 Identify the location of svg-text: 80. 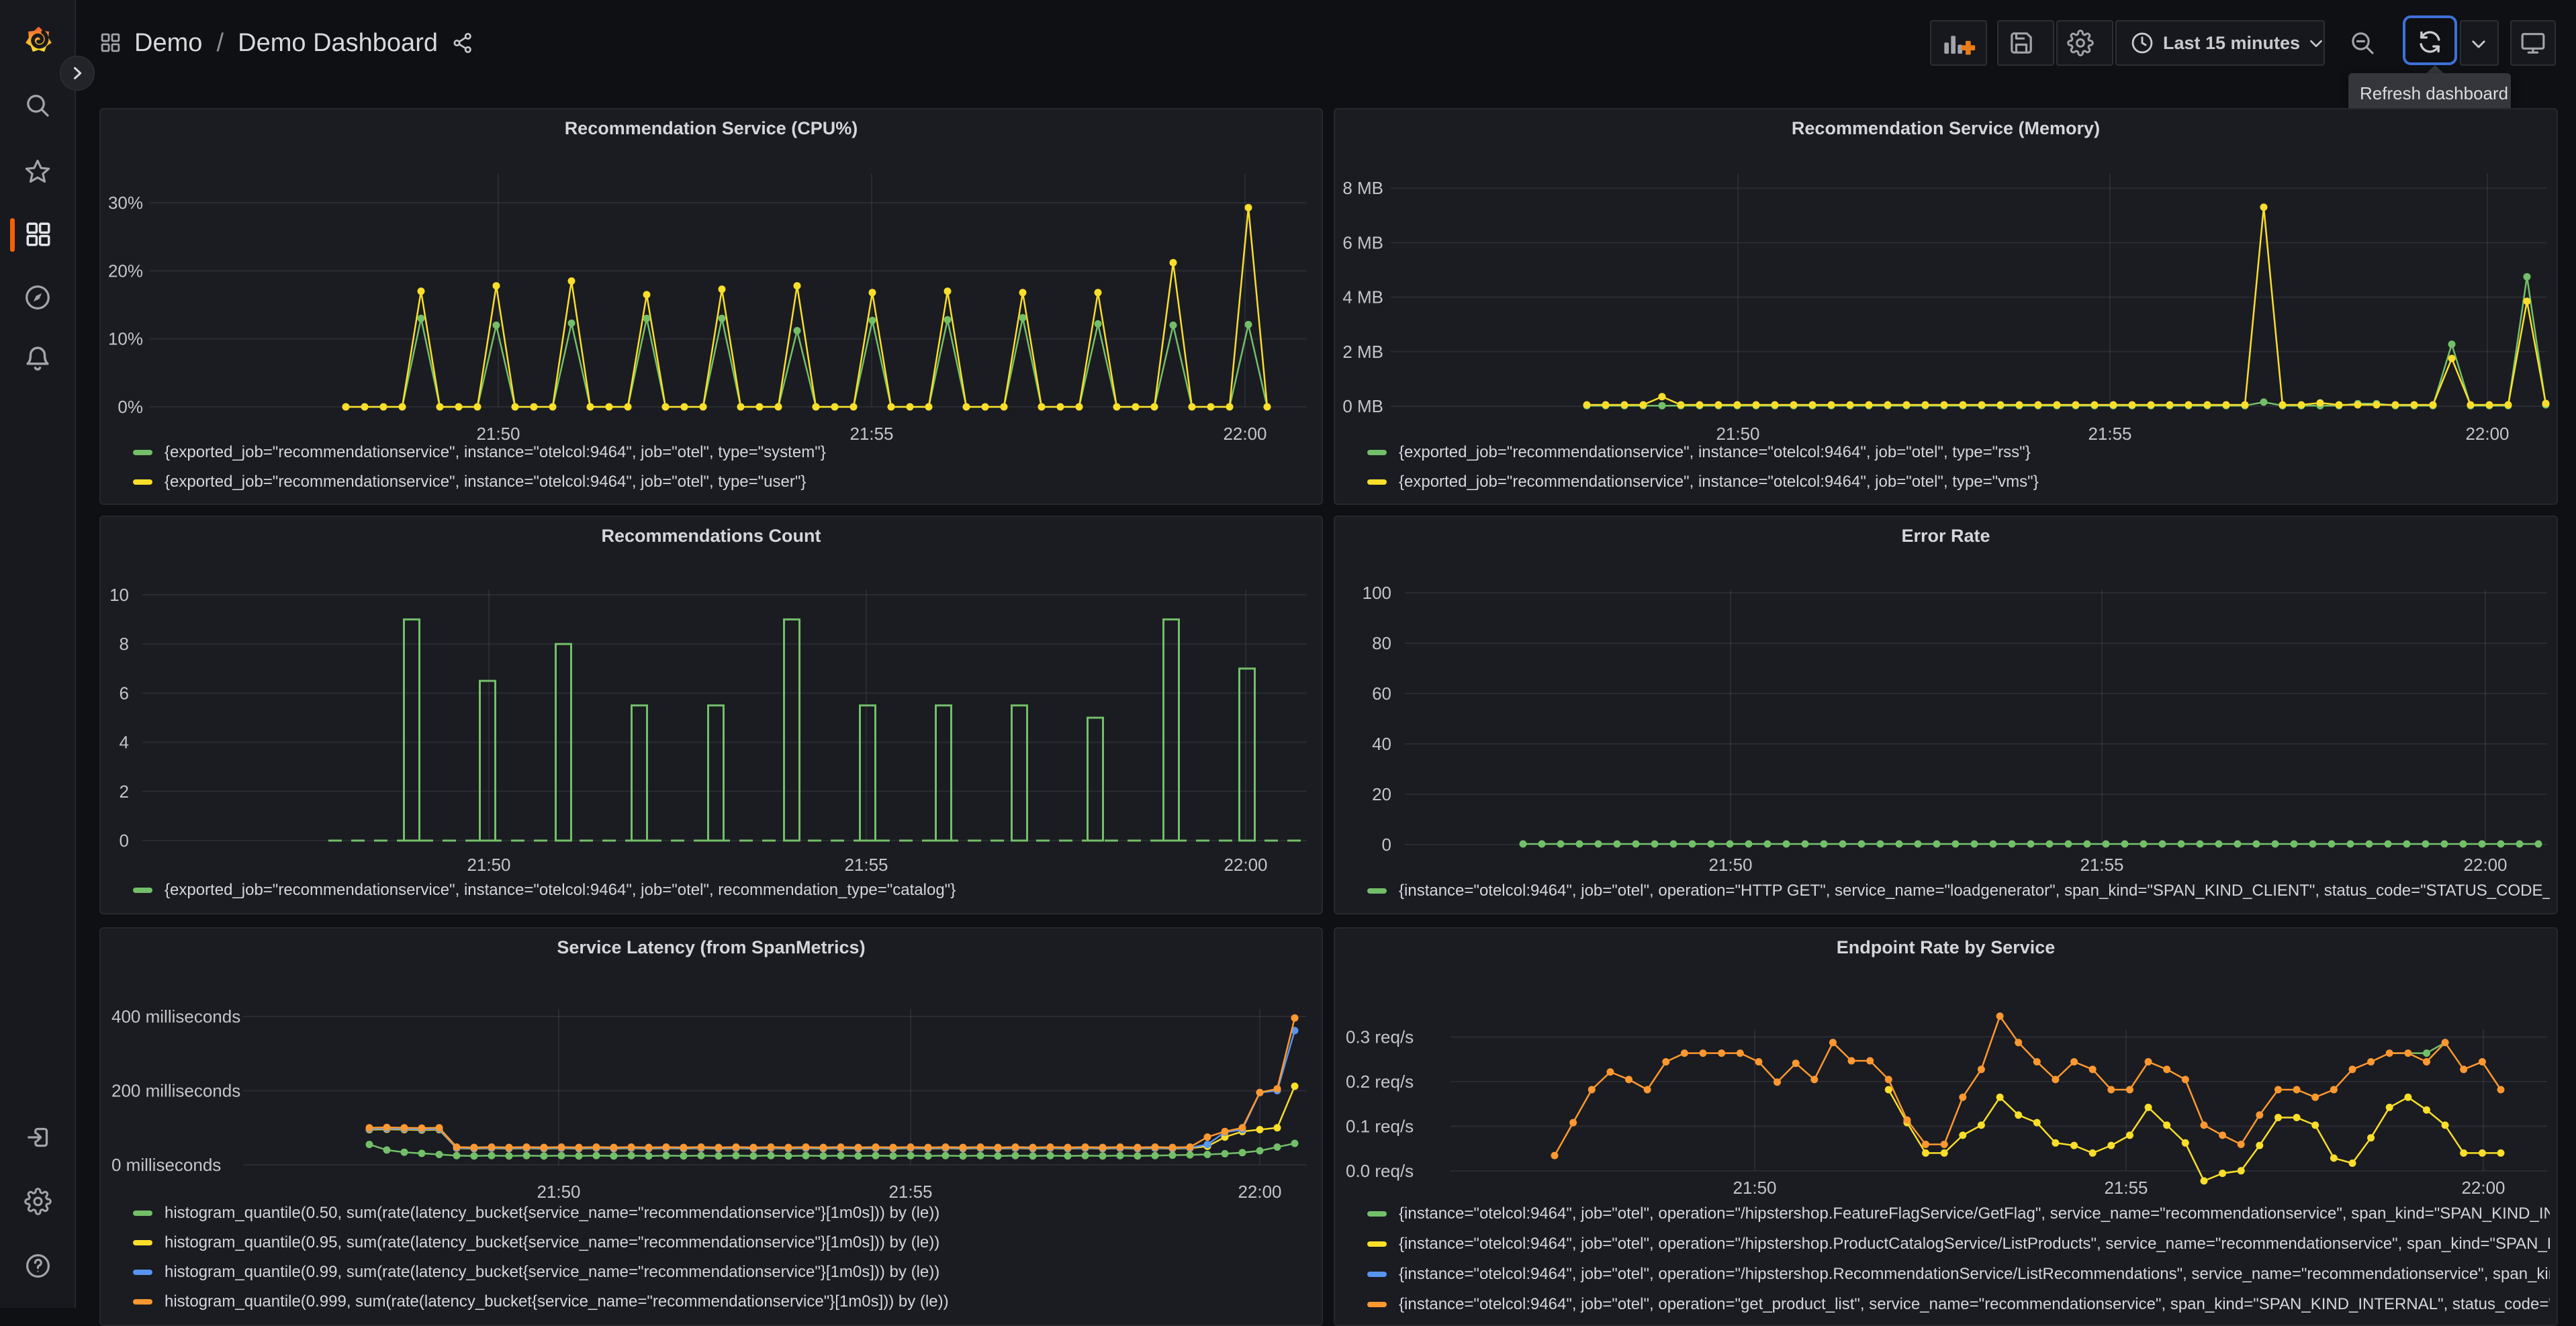
(1381, 643).